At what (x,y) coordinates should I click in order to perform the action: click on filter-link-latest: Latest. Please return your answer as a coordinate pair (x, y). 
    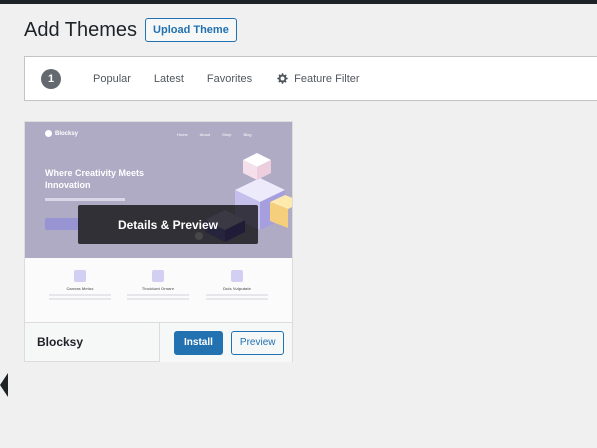
    Looking at the image, I should click on (169, 79).